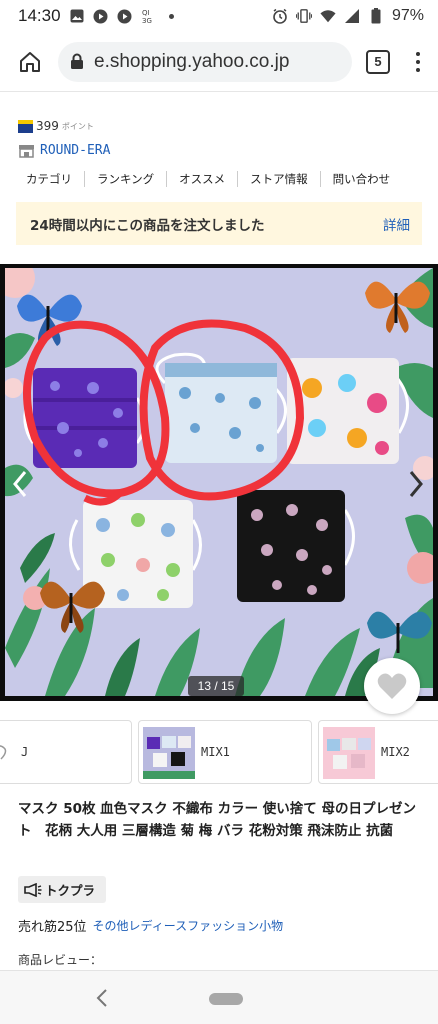 The image size is (438, 1024). What do you see at coordinates (26, 151) in the screenshot?
I see `store-icon` at bounding box center [26, 151].